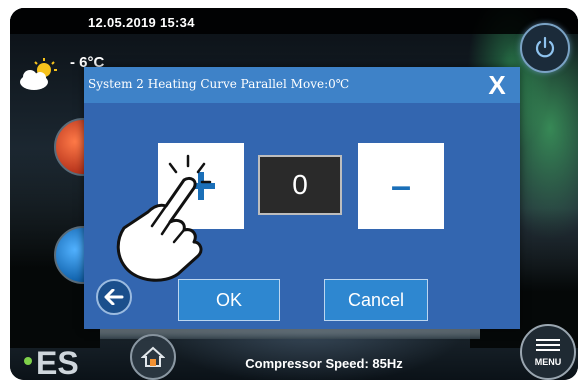 Image resolution: width=582 pixels, height=380 pixels. I want to click on ok-button: OK, so click(229, 300).